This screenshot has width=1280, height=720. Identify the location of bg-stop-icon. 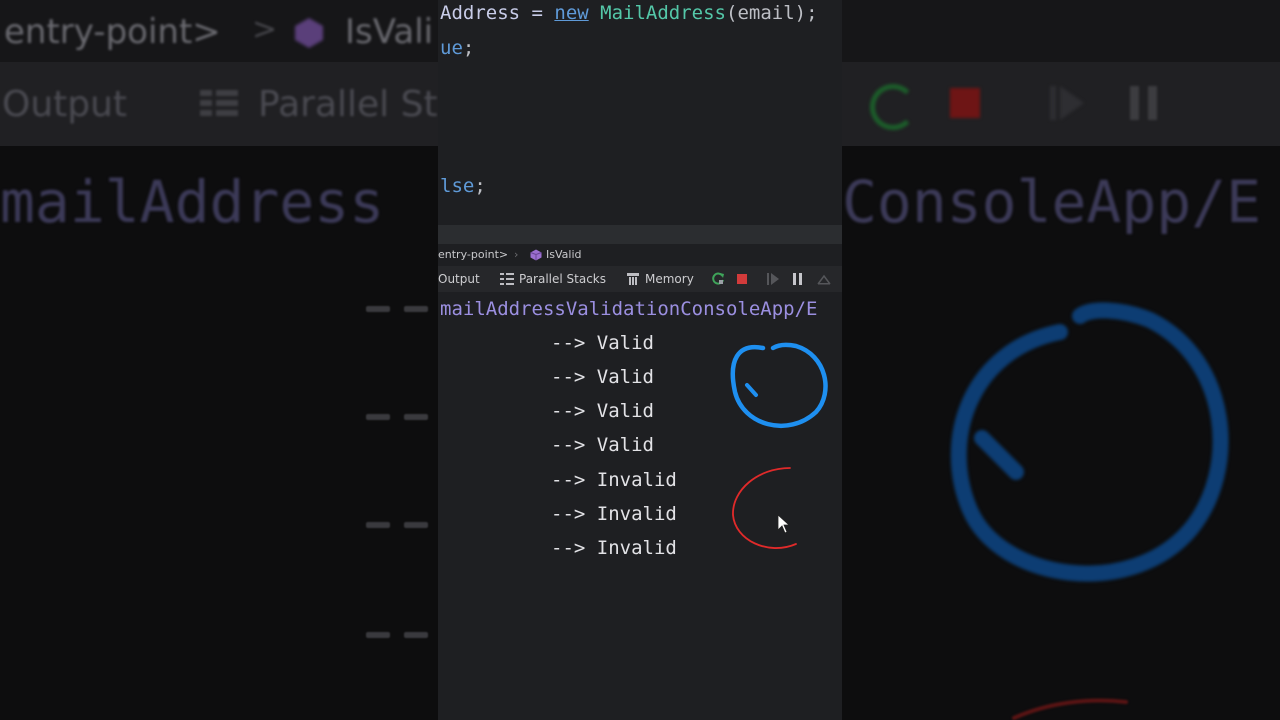
(965, 103).